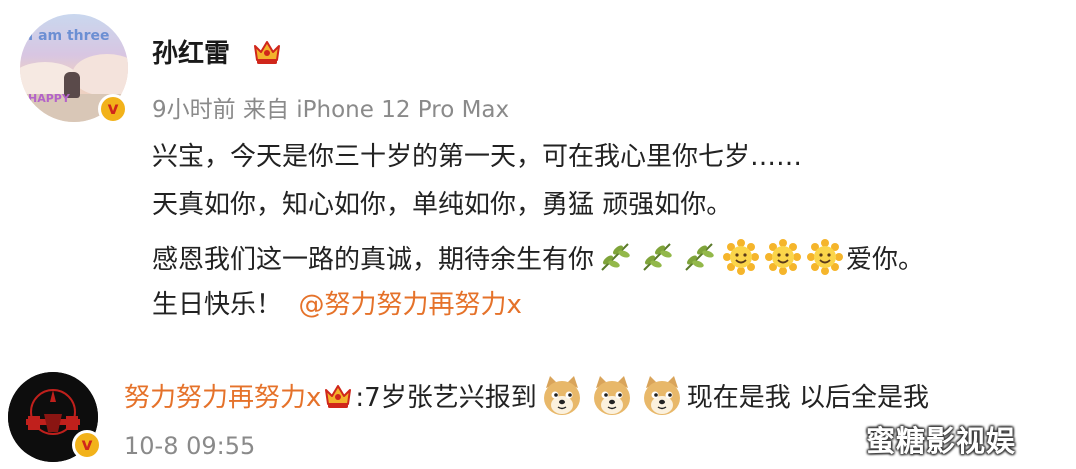 This screenshot has width=1076, height=469. What do you see at coordinates (49, 98) in the screenshot?
I see `avatar-caption: HAPPY` at bounding box center [49, 98].